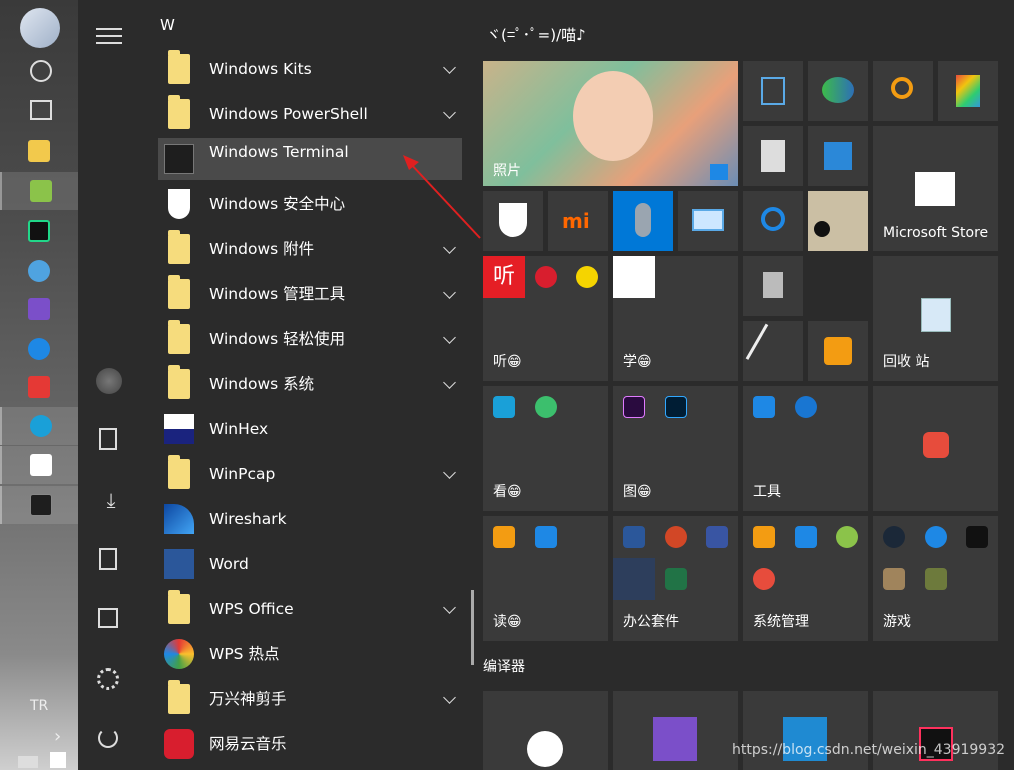 The image size is (1014, 770). I want to click on app-item-windows-ease-of-access: Windows 轻松使用, so click(310, 339).